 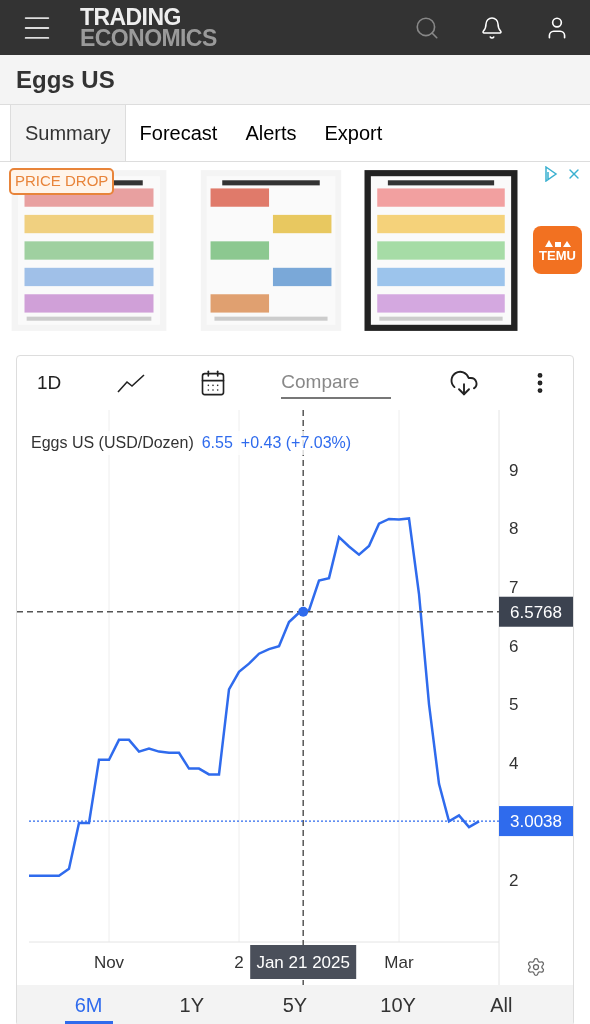 I want to click on axis-label: 9, so click(x=514, y=470).